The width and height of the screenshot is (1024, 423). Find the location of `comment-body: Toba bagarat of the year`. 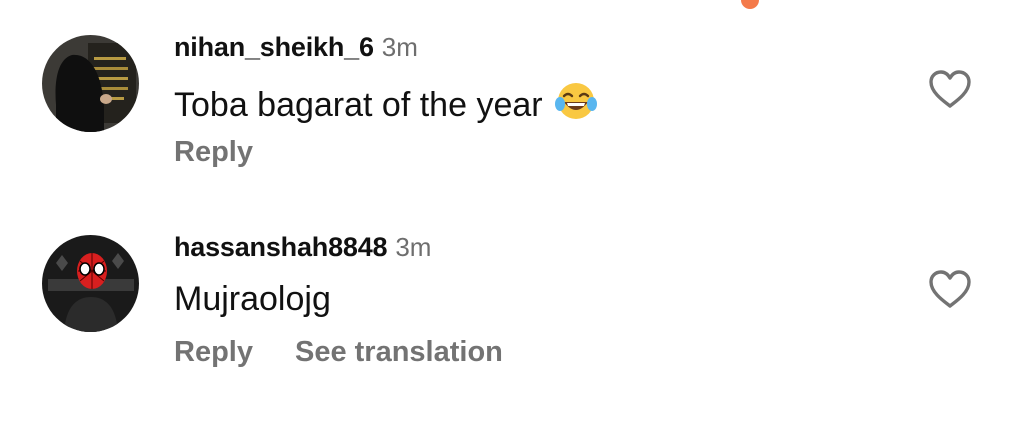

comment-body: Toba bagarat of the year is located at coordinates (385, 102).